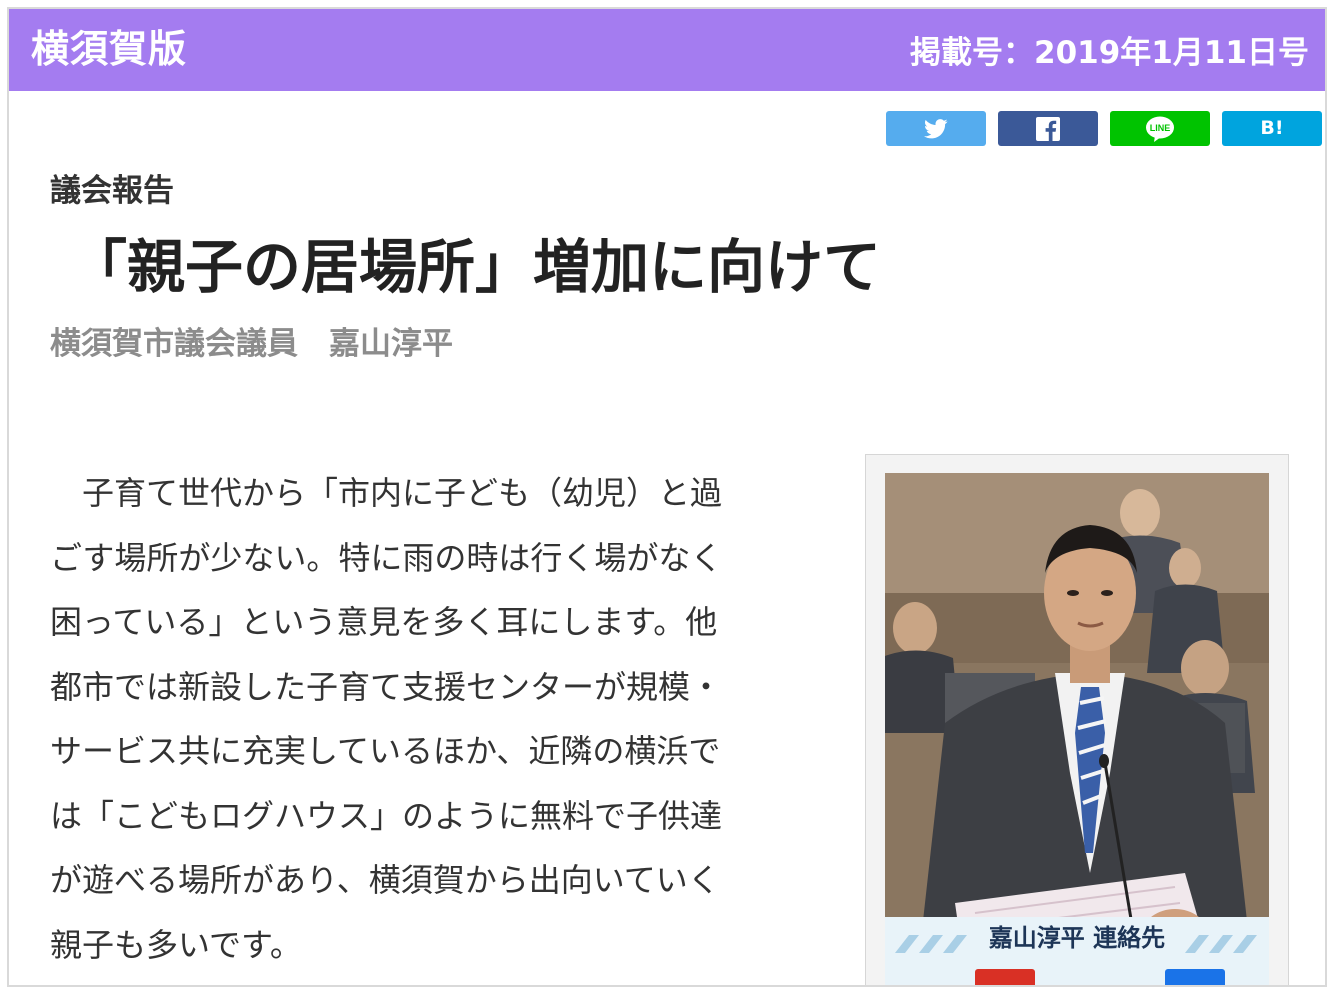  I want to click on body-line: が遊べる場所があり、横須賀から出向いていく, so click(385, 880).